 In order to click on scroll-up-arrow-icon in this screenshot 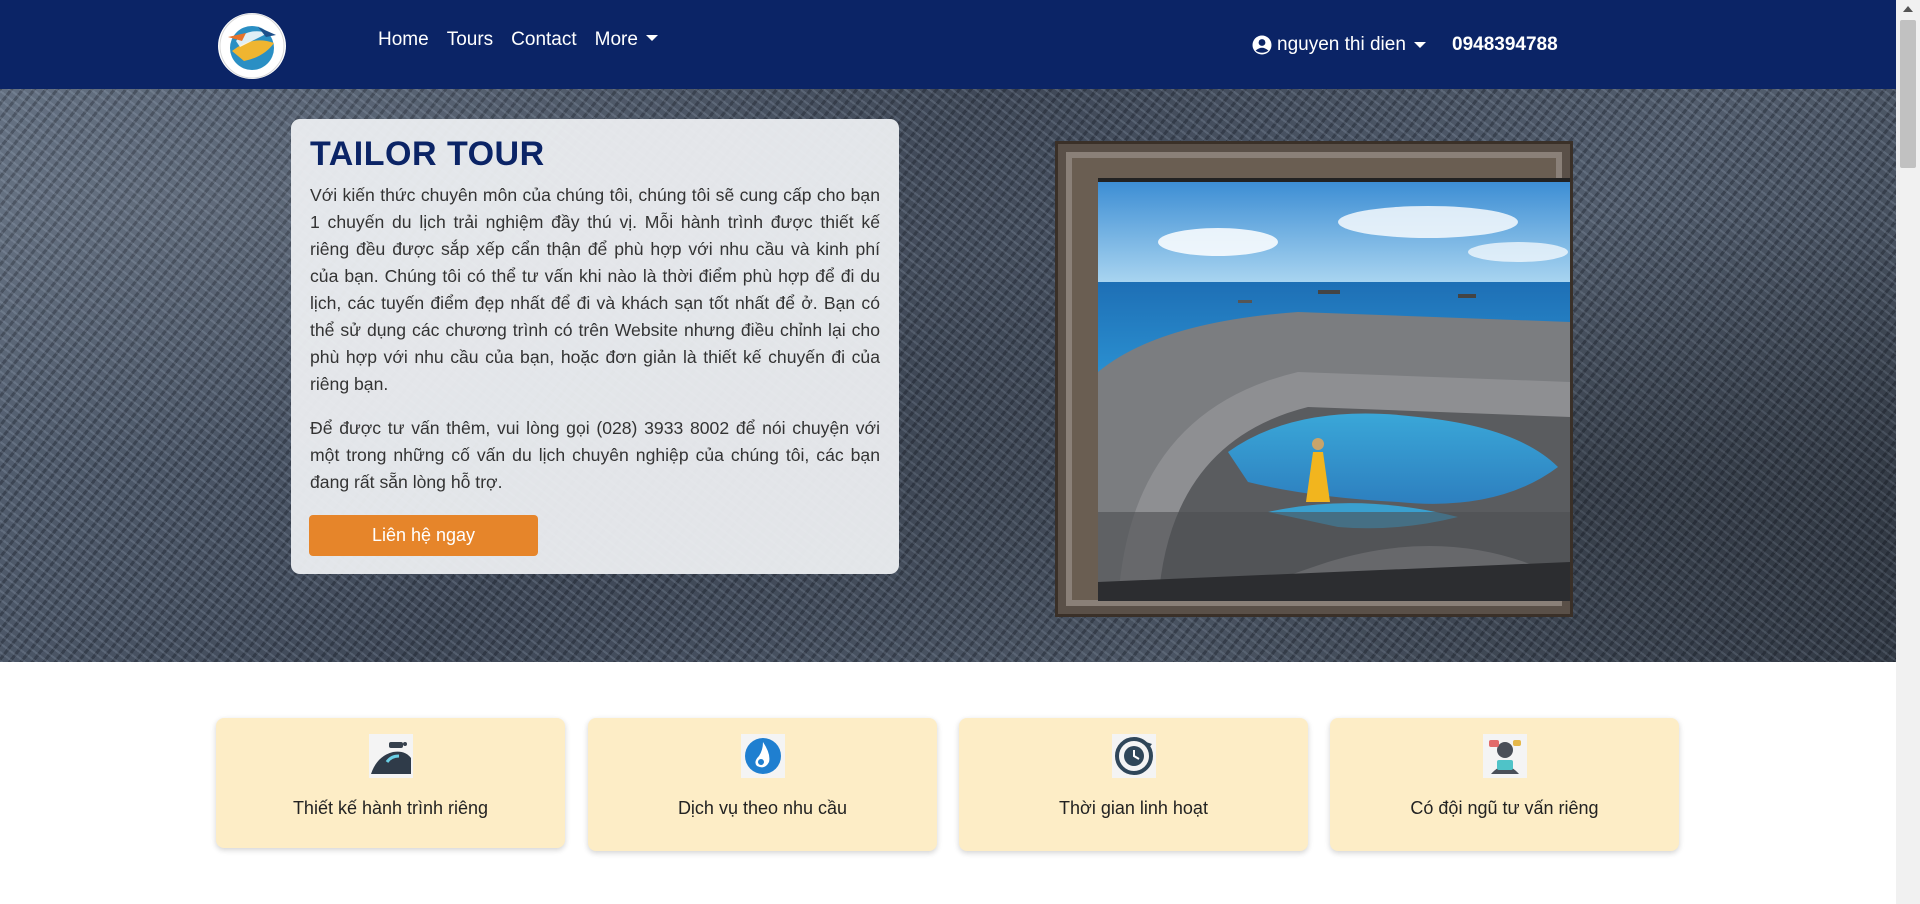, I will do `click(1908, 9)`.